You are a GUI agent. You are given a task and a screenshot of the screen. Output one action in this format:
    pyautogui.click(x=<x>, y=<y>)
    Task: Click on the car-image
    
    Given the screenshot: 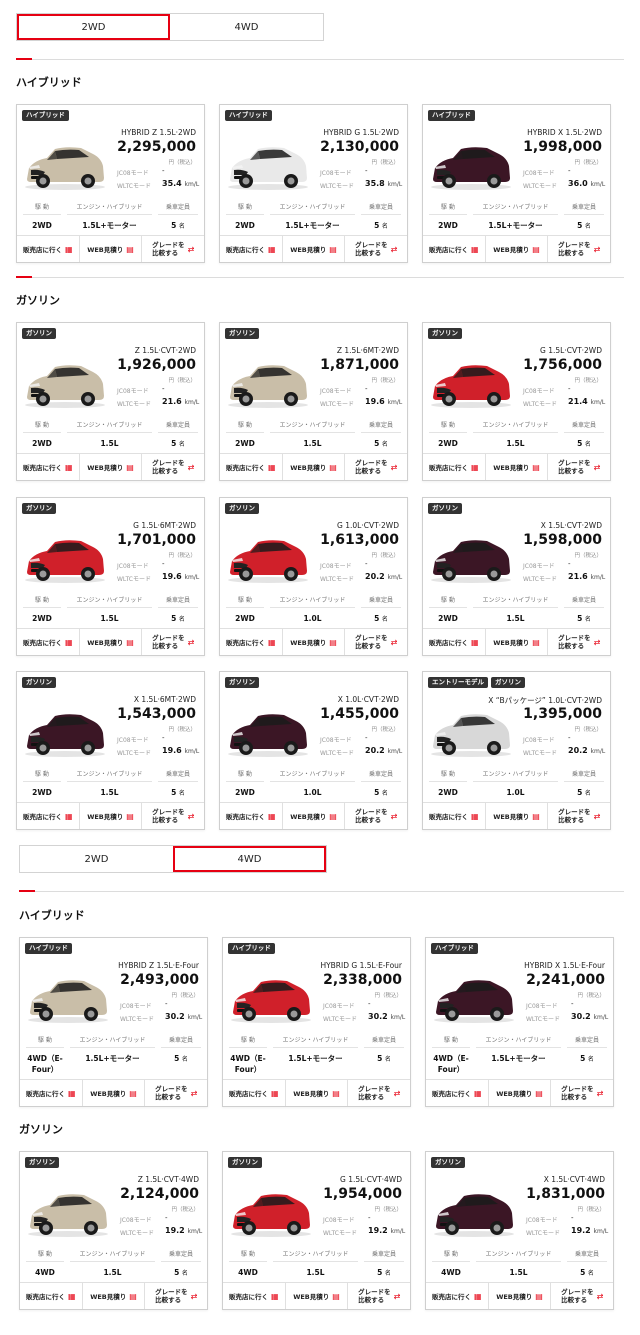 What is the action you would take?
    pyautogui.click(x=268, y=561)
    